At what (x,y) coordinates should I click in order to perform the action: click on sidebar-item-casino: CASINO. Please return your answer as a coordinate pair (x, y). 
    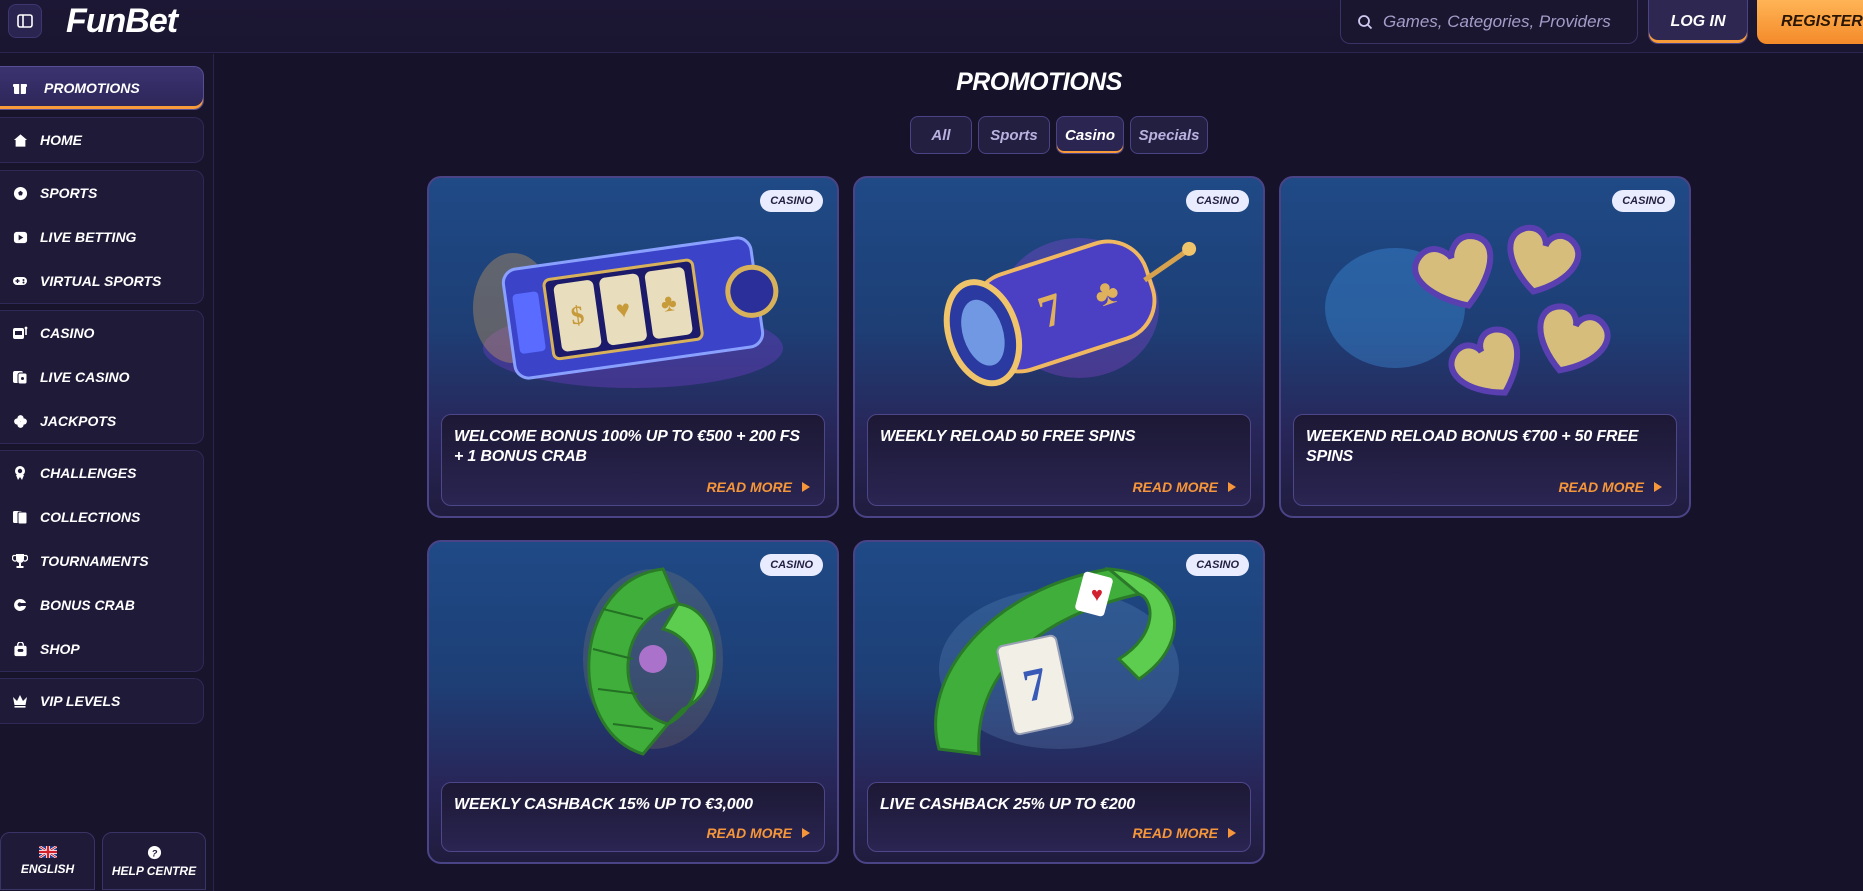
    Looking at the image, I should click on (101, 333).